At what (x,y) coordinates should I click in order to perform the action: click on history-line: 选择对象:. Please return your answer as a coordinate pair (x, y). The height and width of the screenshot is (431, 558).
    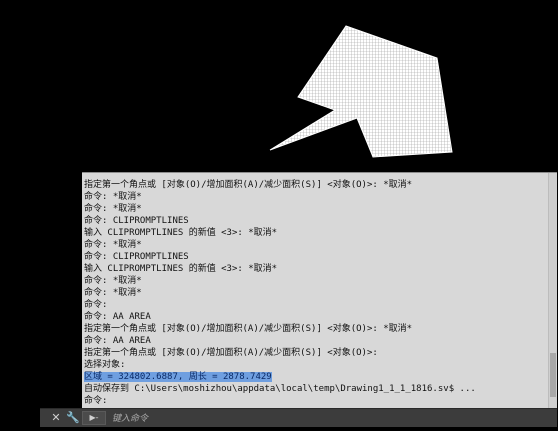
    Looking at the image, I should click on (105, 365).